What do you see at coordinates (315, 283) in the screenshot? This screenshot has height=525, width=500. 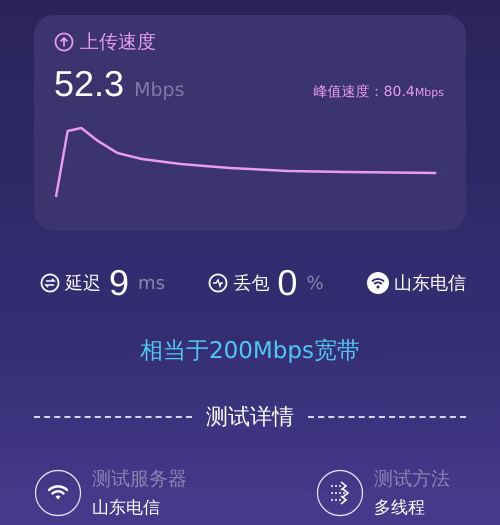 I see `stat-unit: %` at bounding box center [315, 283].